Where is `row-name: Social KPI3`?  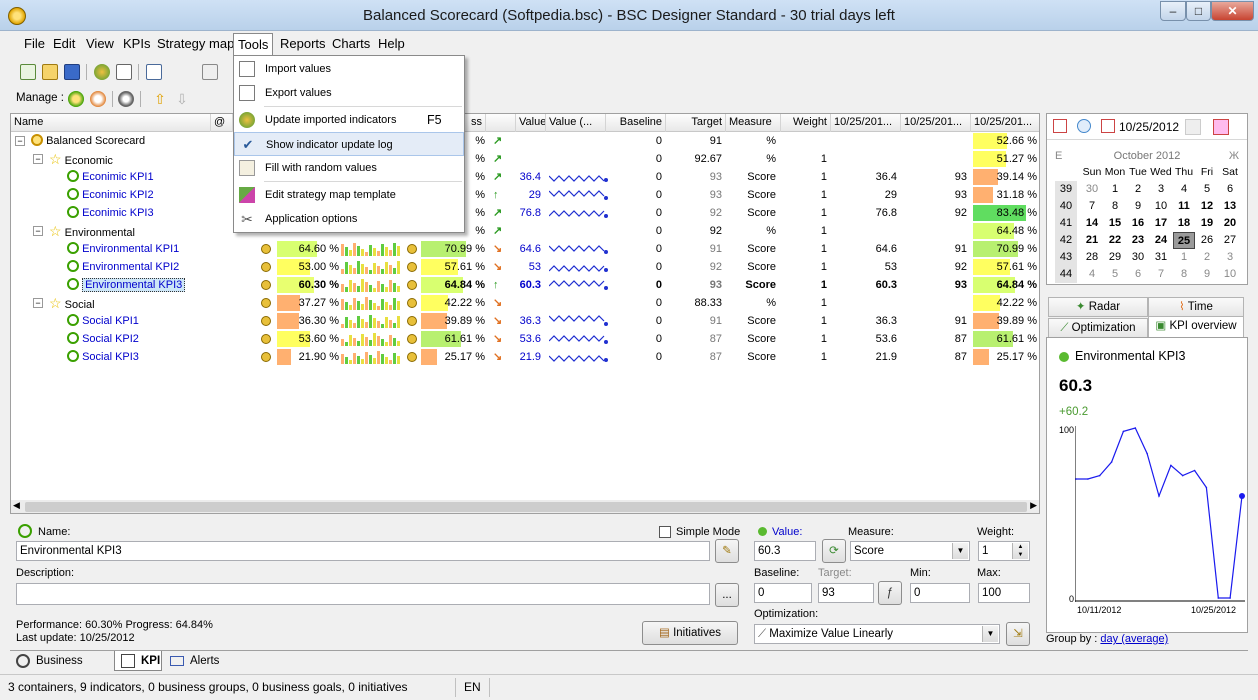 row-name: Social KPI3 is located at coordinates (110, 357).